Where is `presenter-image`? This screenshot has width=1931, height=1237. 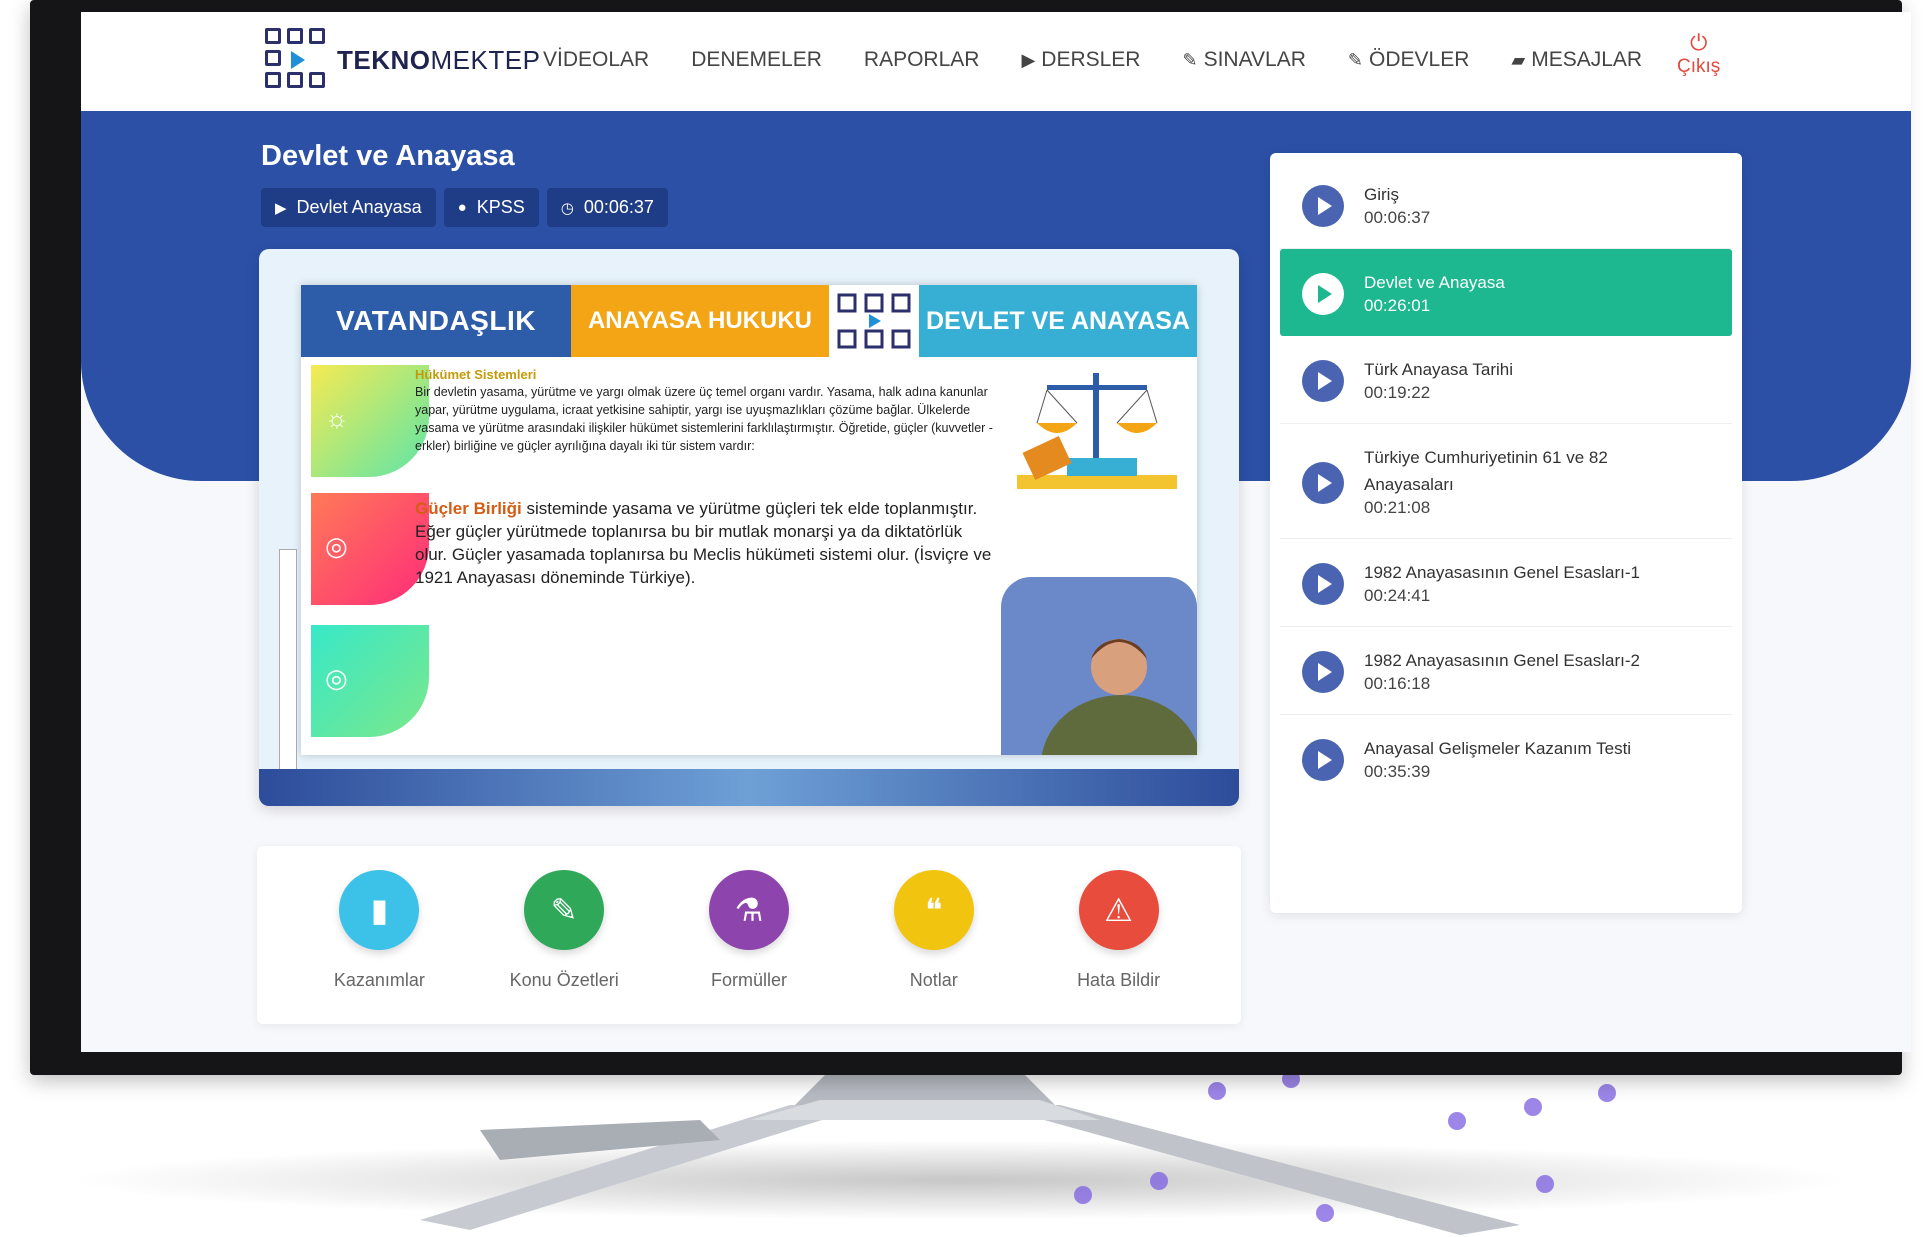 presenter-image is located at coordinates (1119, 697).